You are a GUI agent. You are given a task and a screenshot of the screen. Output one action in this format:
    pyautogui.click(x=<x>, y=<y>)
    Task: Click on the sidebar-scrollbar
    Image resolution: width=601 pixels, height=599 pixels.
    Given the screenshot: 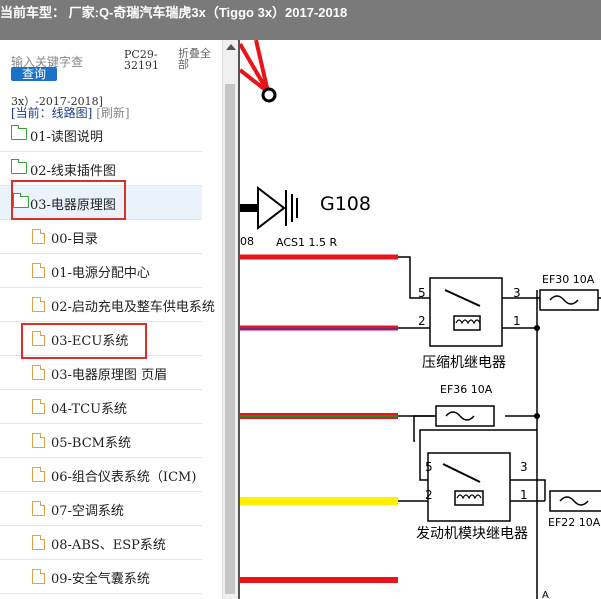 What is the action you would take?
    pyautogui.click(x=230, y=319)
    